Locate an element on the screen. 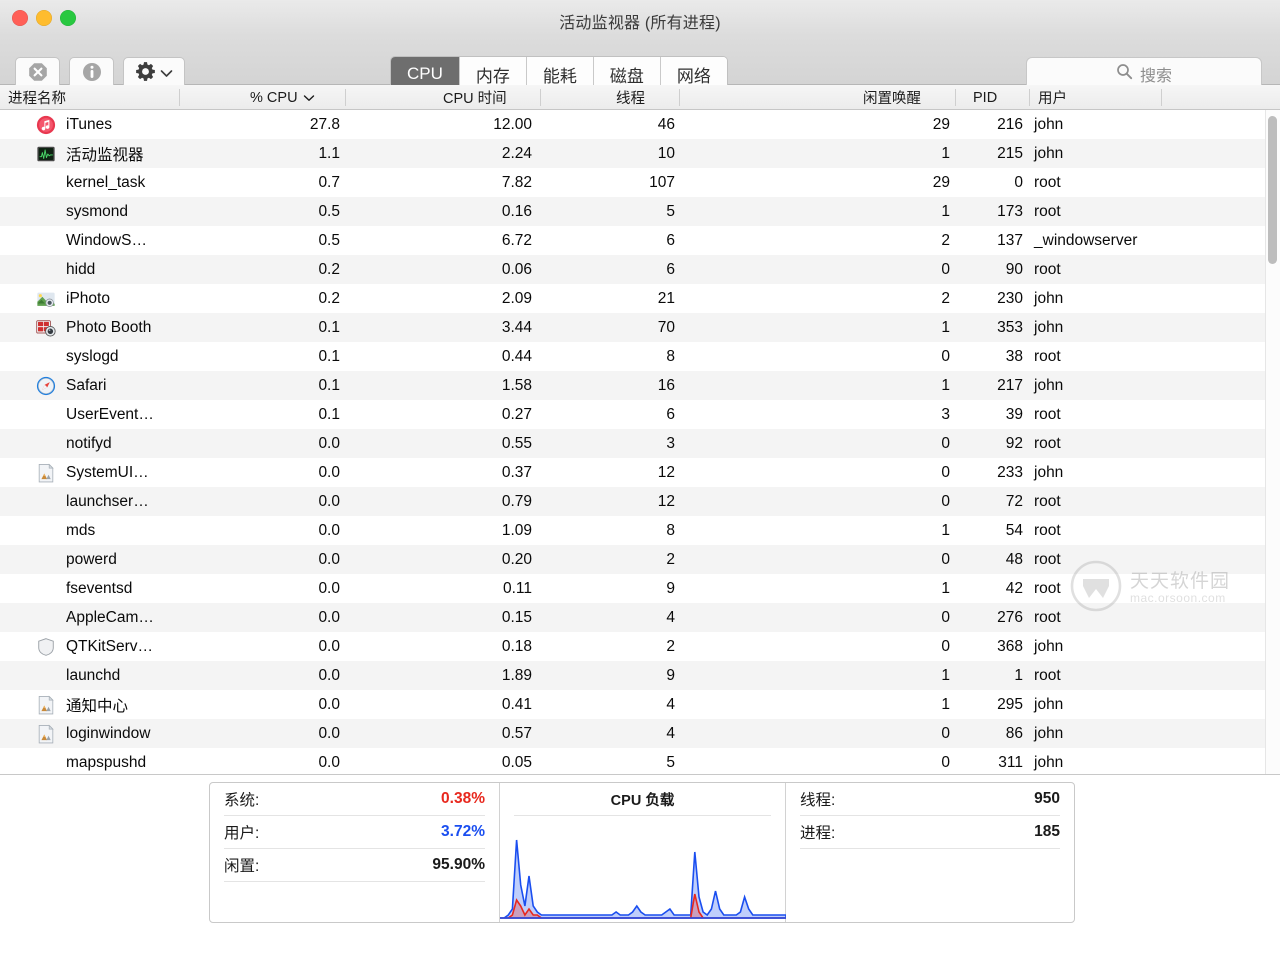 The width and height of the screenshot is (1280, 960). table-row: loginwindow 0.0 0.57 4 0 86 john is located at coordinates (640, 733).